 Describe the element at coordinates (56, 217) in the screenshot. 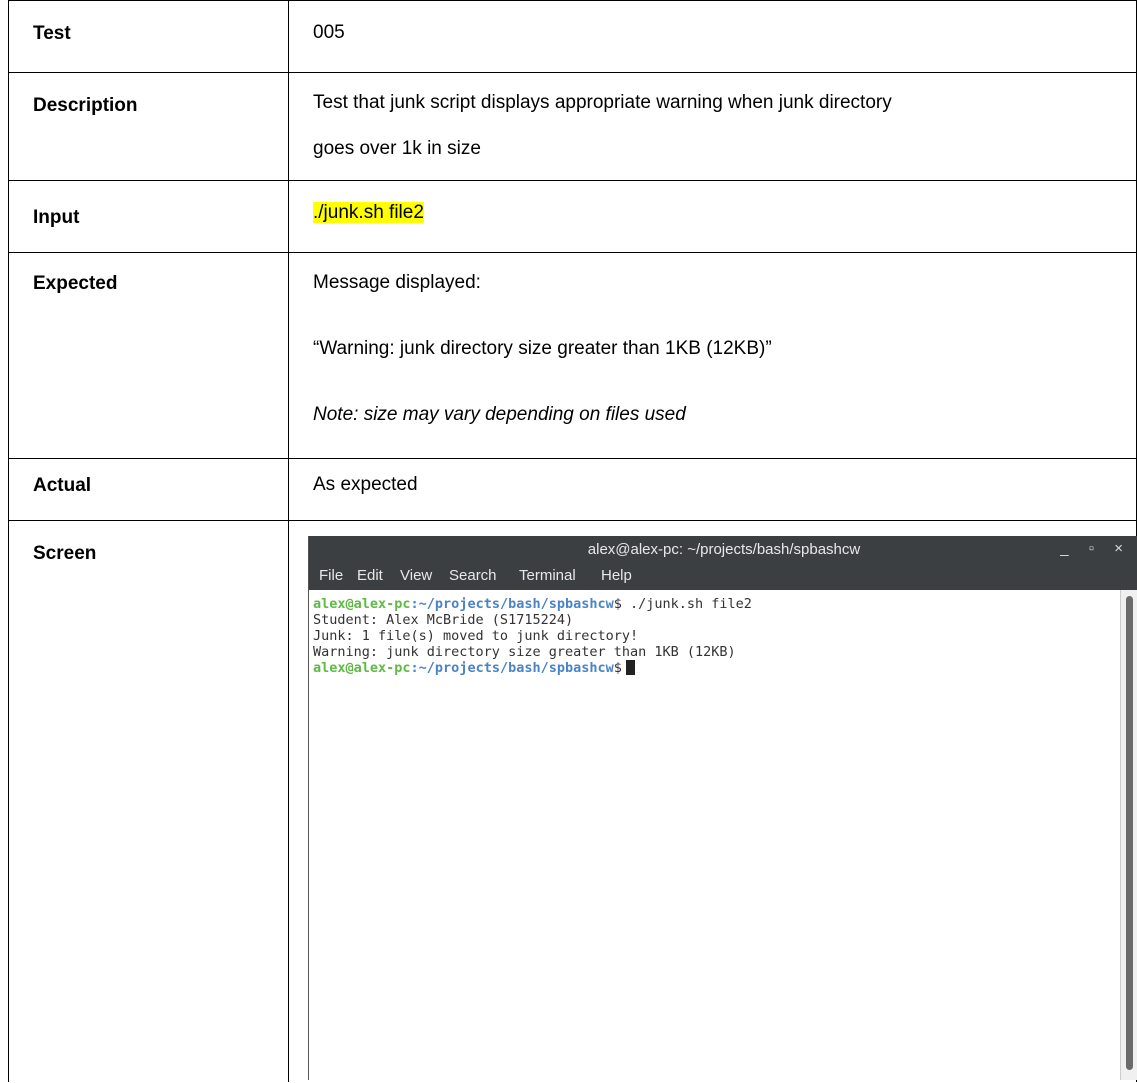

I see `row-label: Input` at that location.